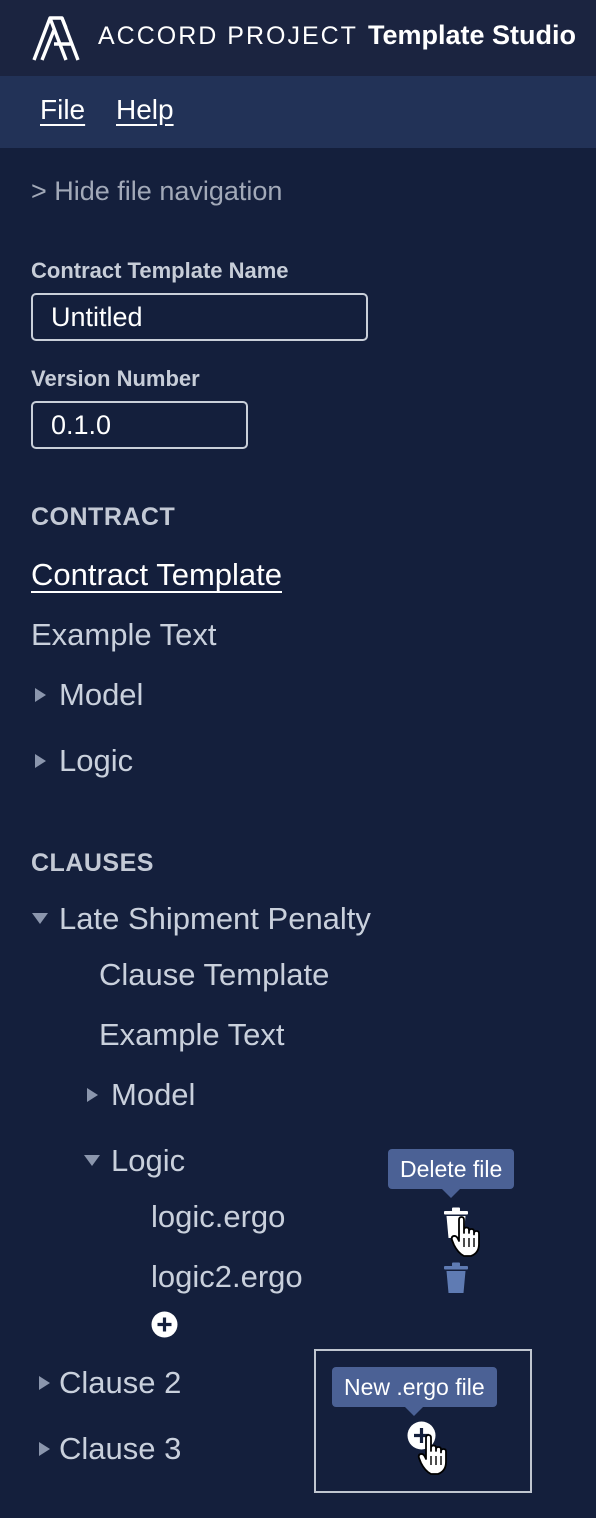  Describe the element at coordinates (160, 270) in the screenshot. I see `template-name-label: Contract Template Name` at that location.